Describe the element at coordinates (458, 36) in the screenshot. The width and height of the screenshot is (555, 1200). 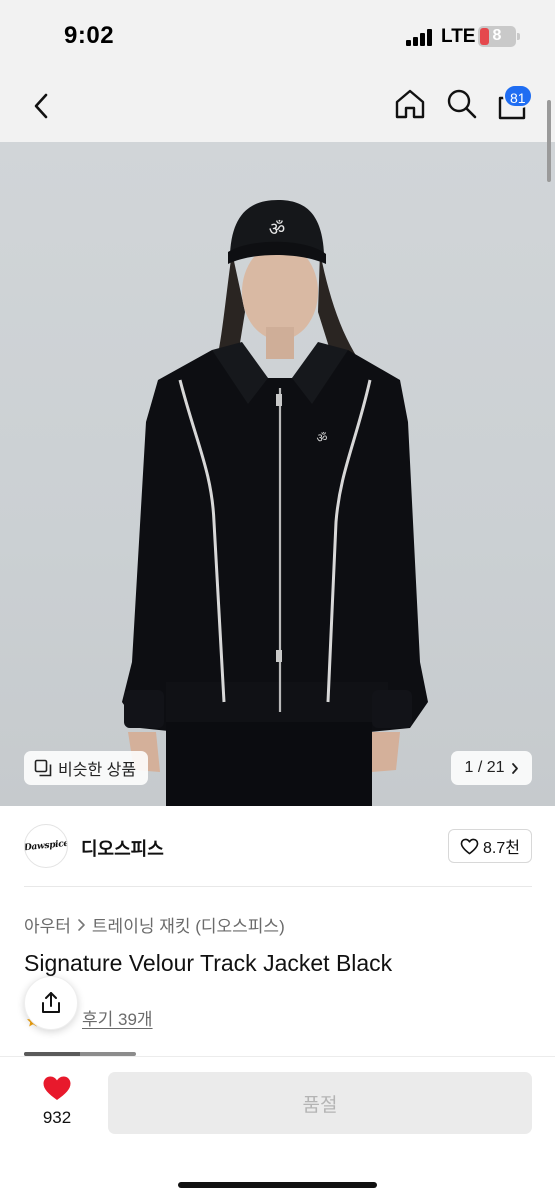
I see `network-label: LTE` at that location.